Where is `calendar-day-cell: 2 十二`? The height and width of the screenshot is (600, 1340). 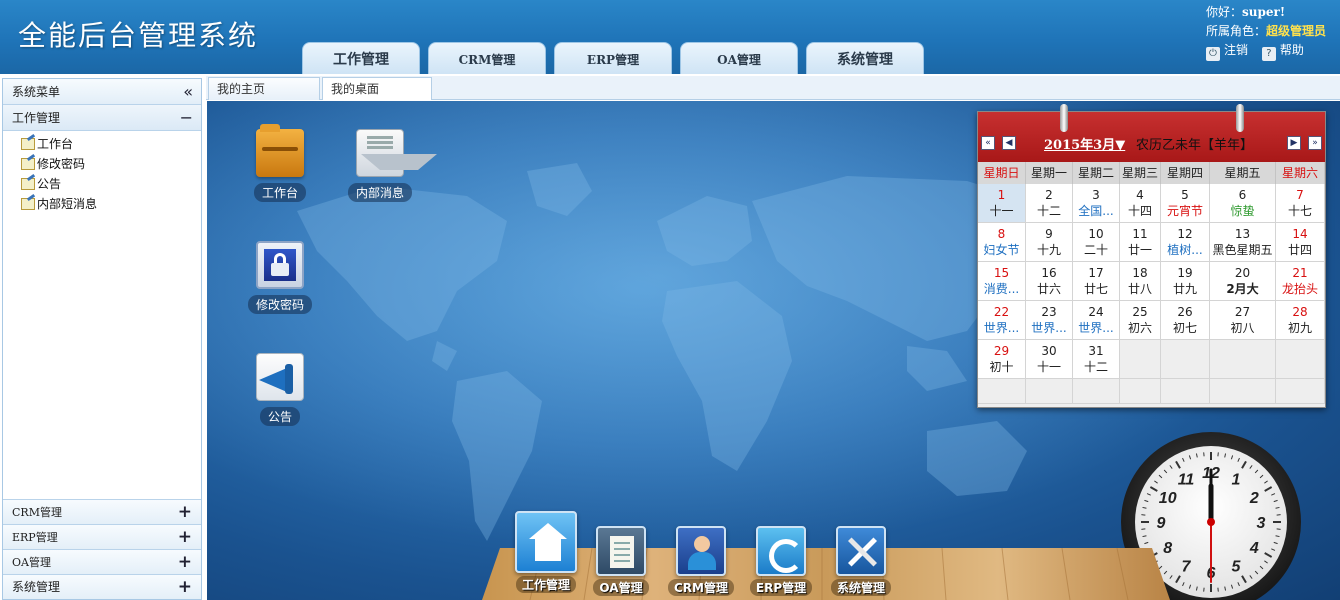
calendar-day-cell: 2 十二 is located at coordinates (1049, 203).